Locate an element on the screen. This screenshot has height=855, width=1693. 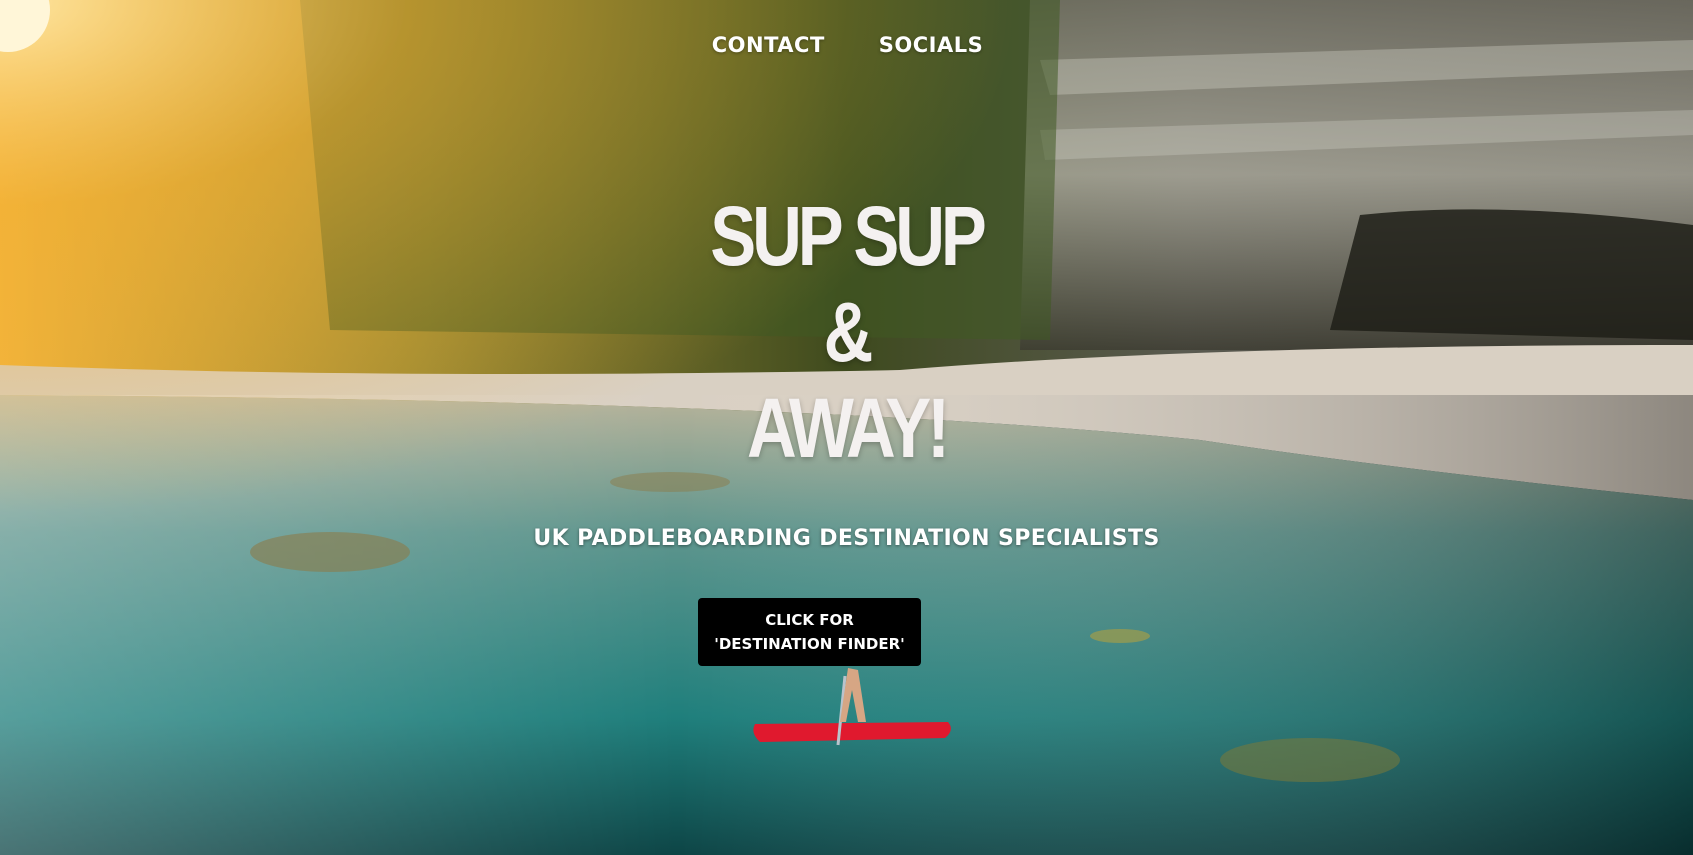
cta-line-1: CLICK FOR is located at coordinates (809, 620).